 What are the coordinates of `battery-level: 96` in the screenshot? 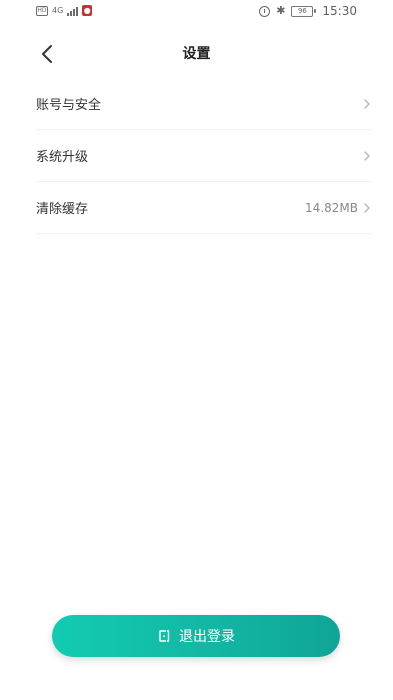 It's located at (302, 11).